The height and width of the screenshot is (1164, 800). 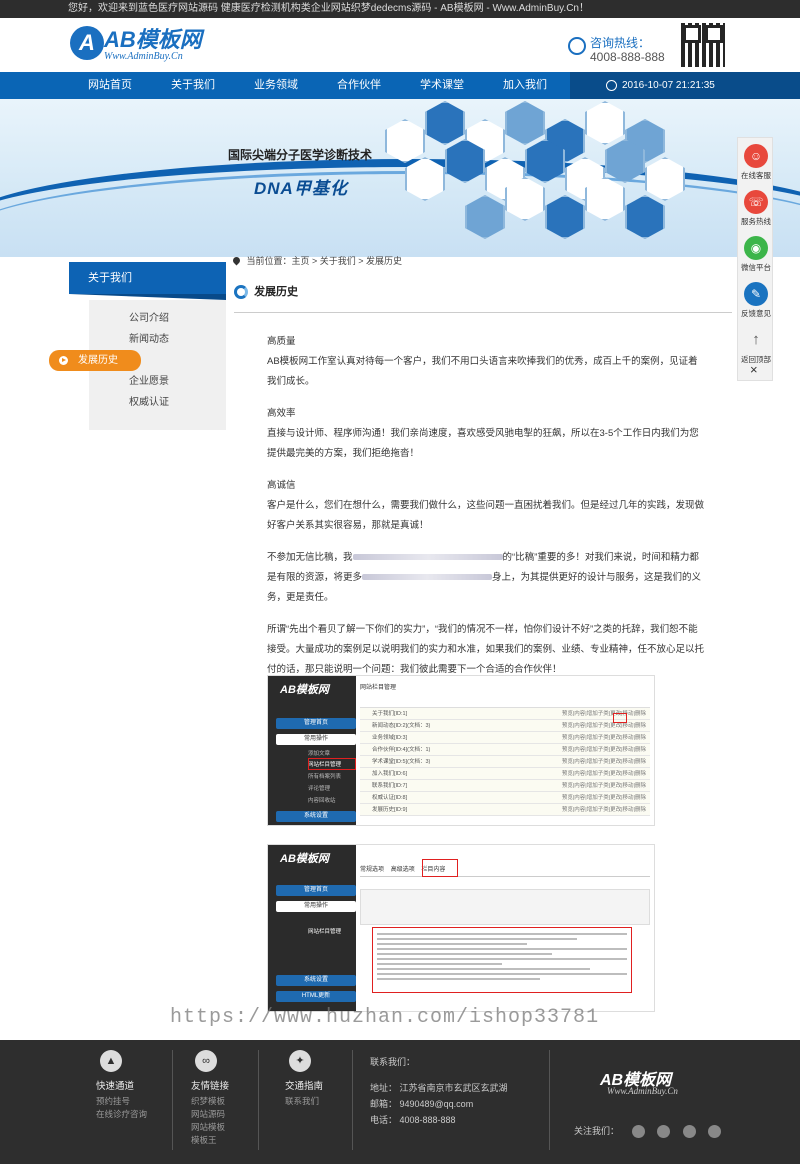 I want to click on floating-service-bar: ☺ 在线客服 ☏ 服务热线 ◉ 微信平台 ✎ 反馈意见 ↑ 返回顶部 ×, so click(x=755, y=259).